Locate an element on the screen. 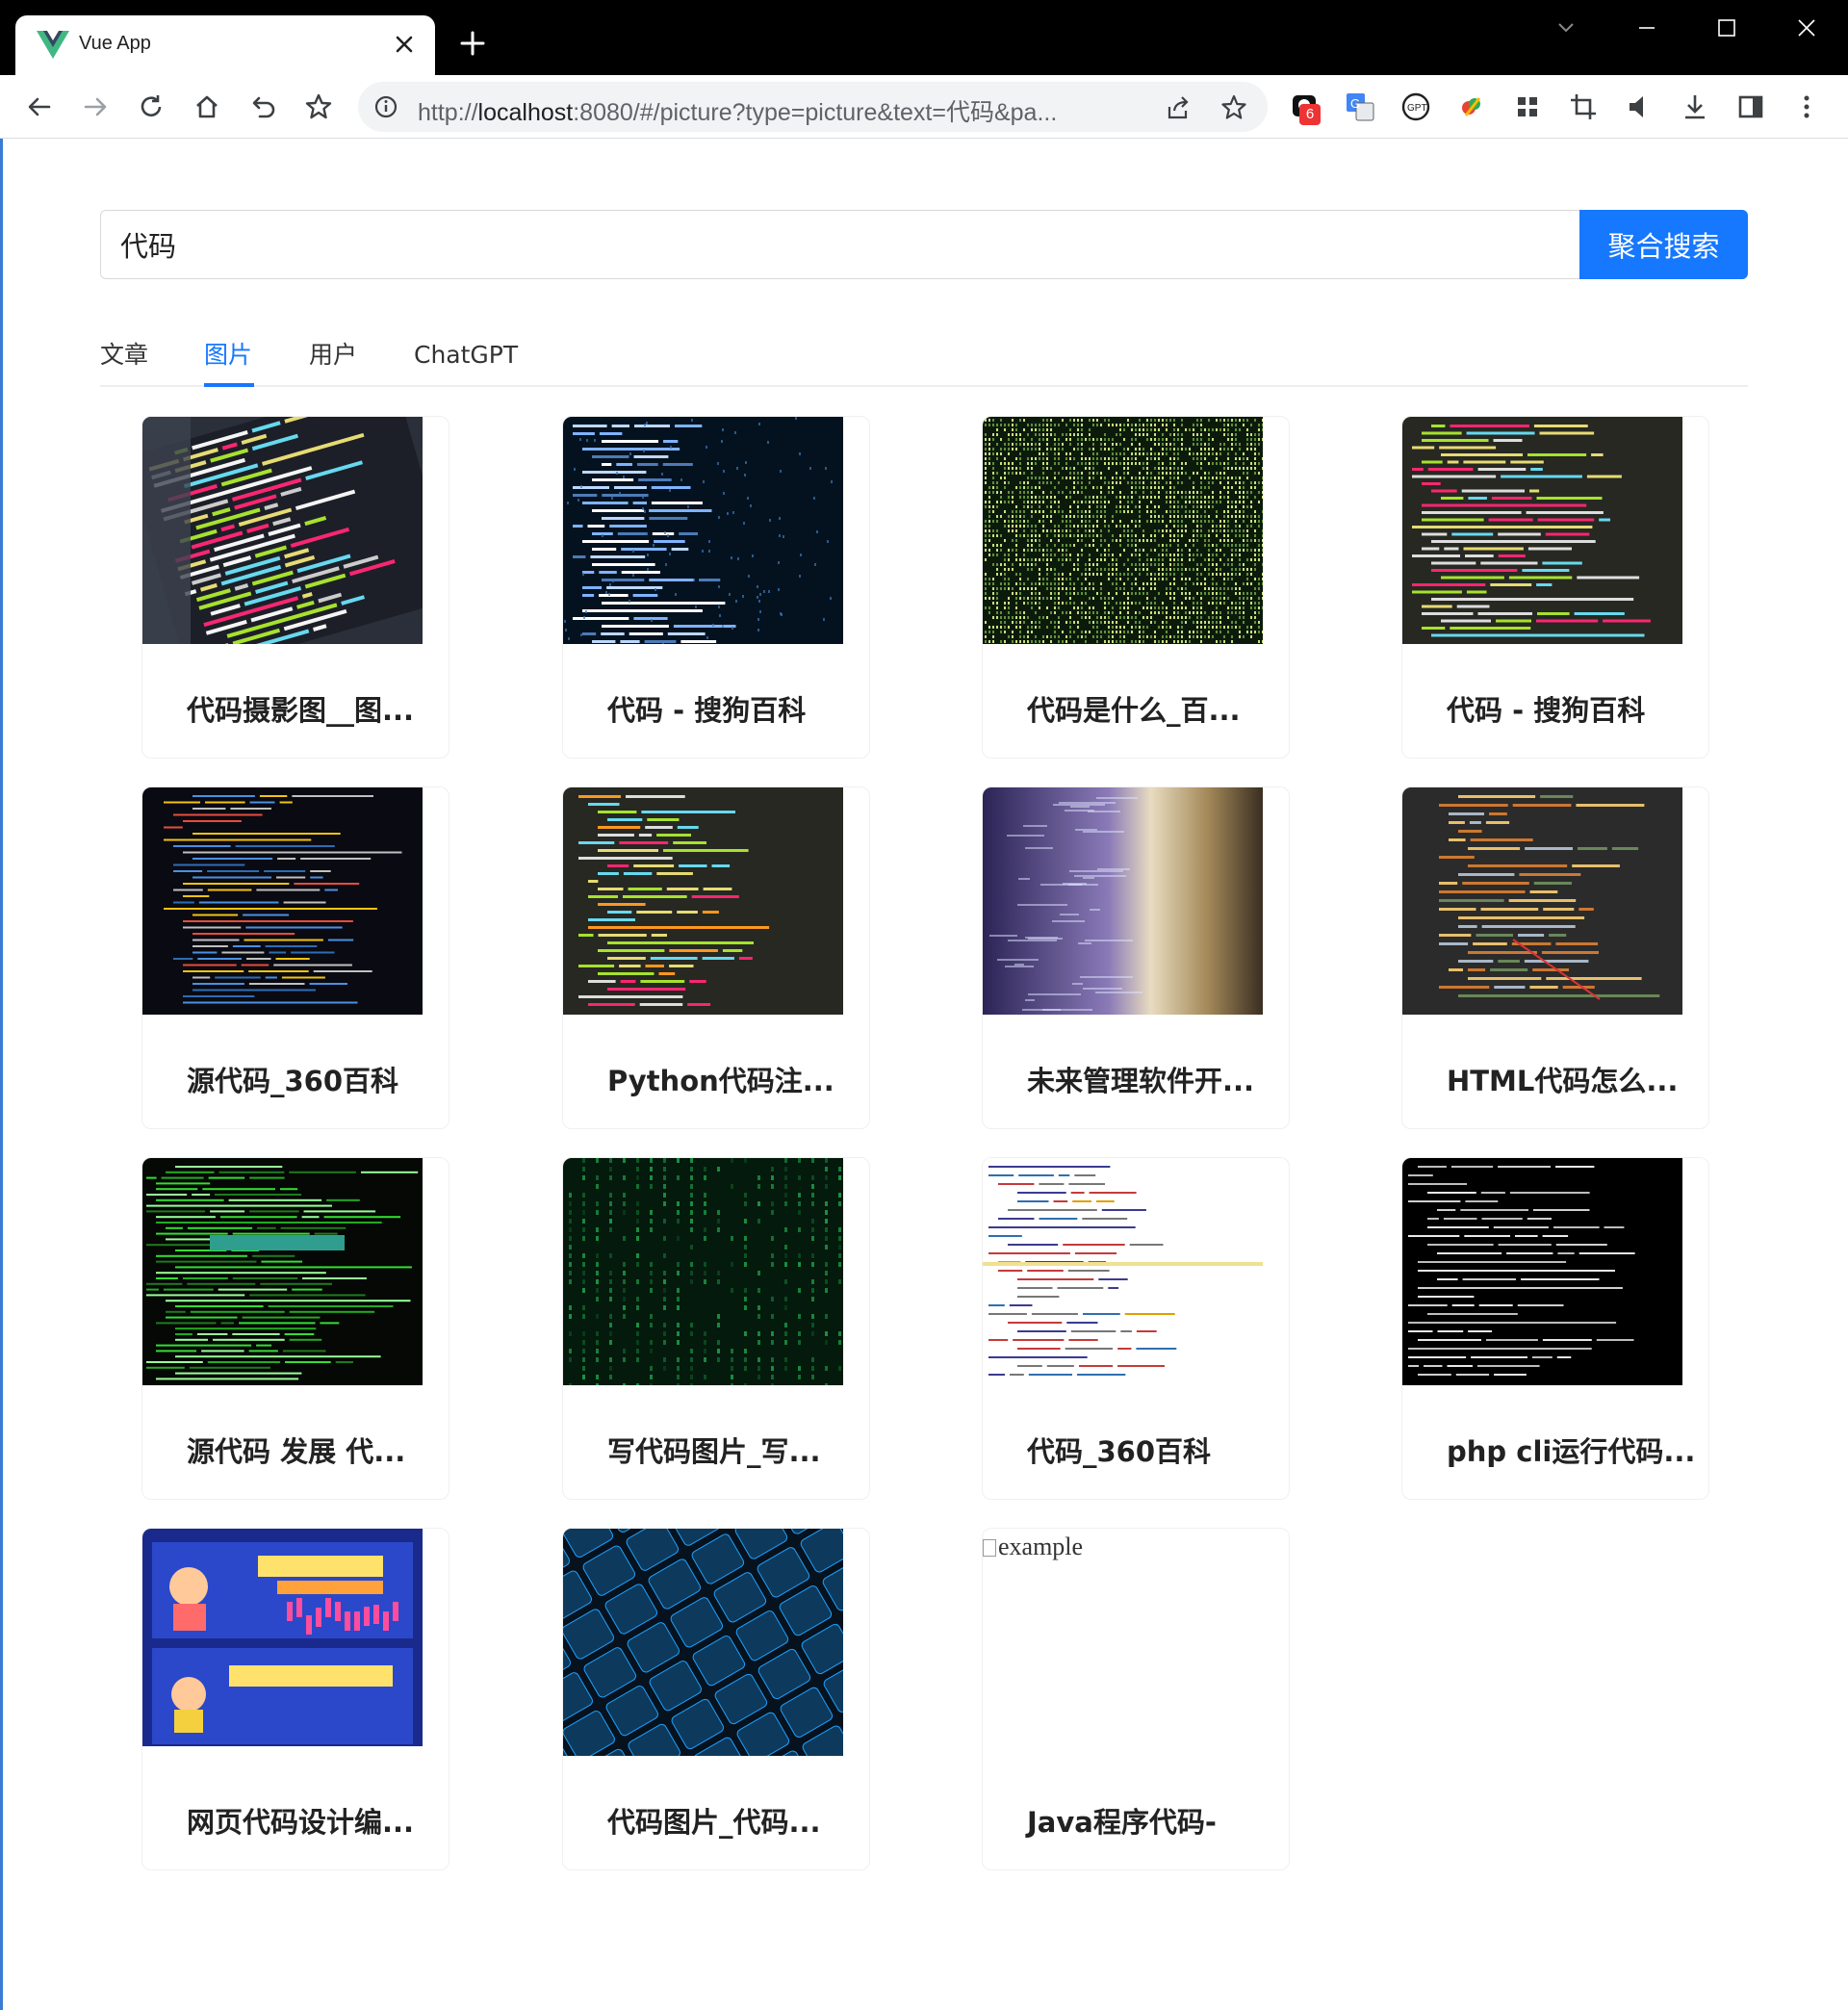 Image resolution: width=1848 pixels, height=2010 pixels. back-icon is located at coordinates (39, 107).